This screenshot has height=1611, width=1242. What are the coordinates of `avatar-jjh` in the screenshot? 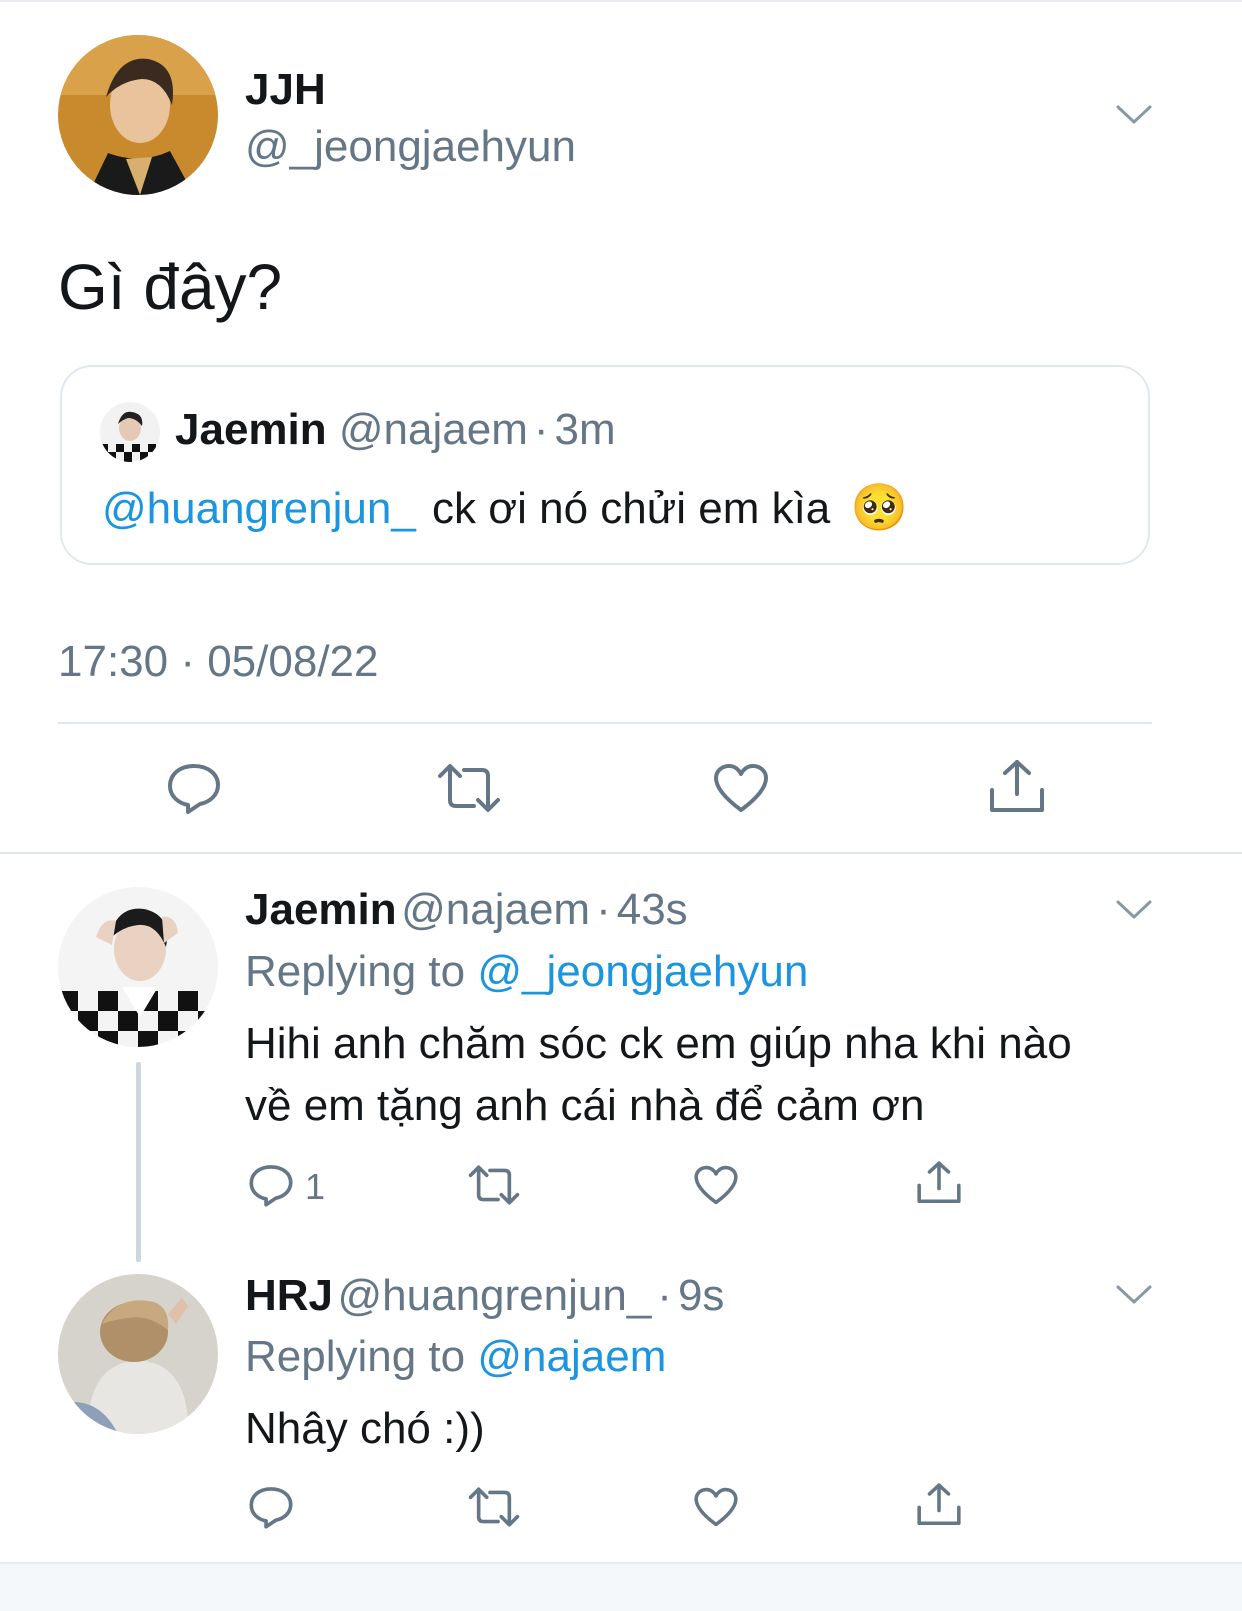 It's located at (138, 115).